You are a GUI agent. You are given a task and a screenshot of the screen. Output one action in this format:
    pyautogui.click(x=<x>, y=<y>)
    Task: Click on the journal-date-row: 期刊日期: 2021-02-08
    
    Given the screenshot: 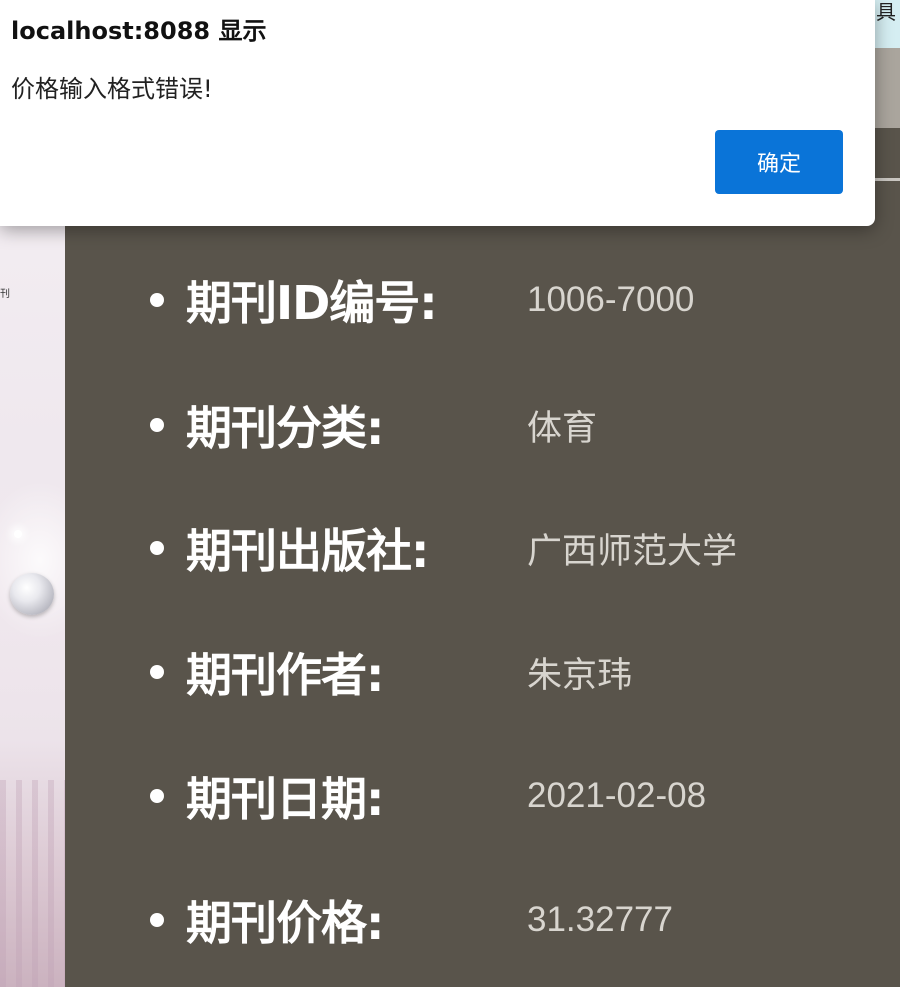 What is the action you would take?
    pyautogui.click(x=500, y=796)
    